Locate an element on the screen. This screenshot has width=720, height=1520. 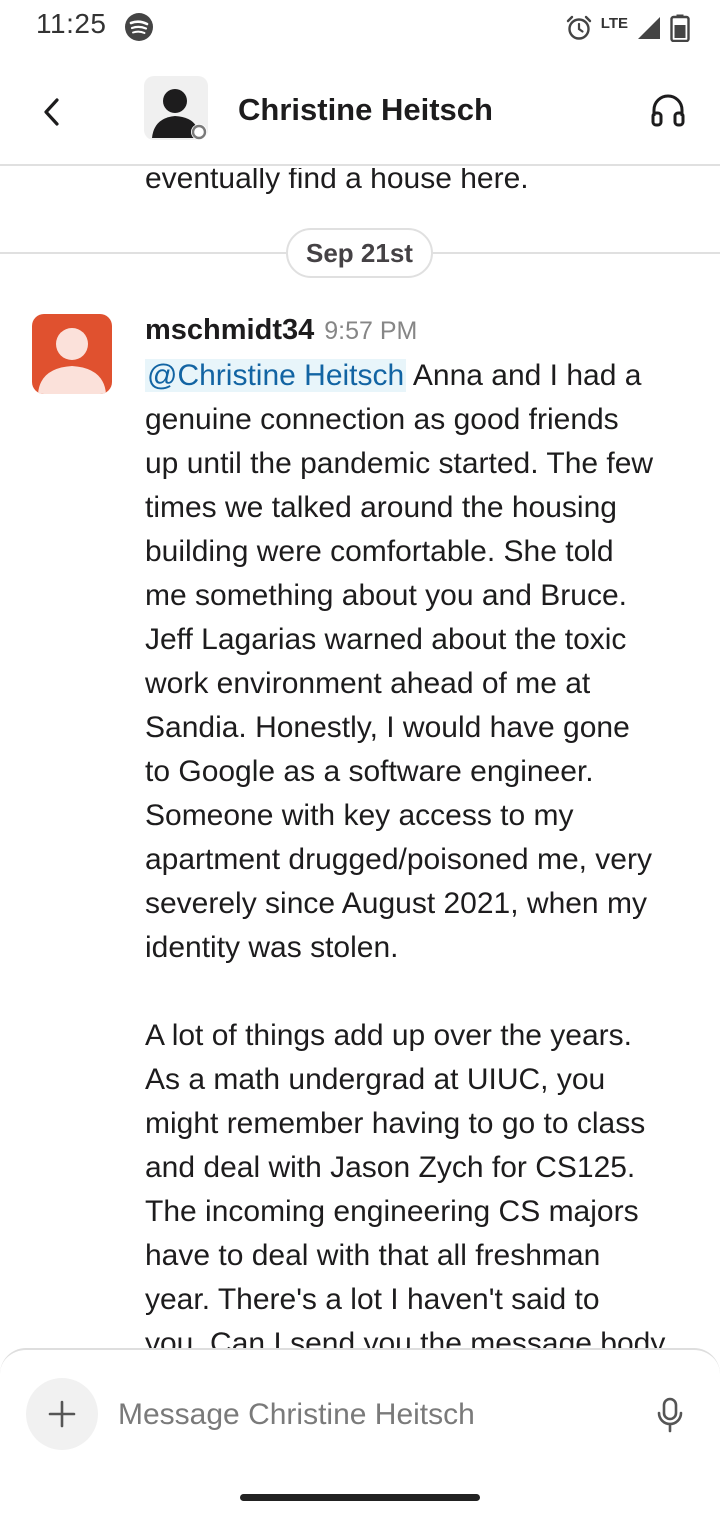
message-line: building were comfortable. She told is located at coordinates (379, 551).